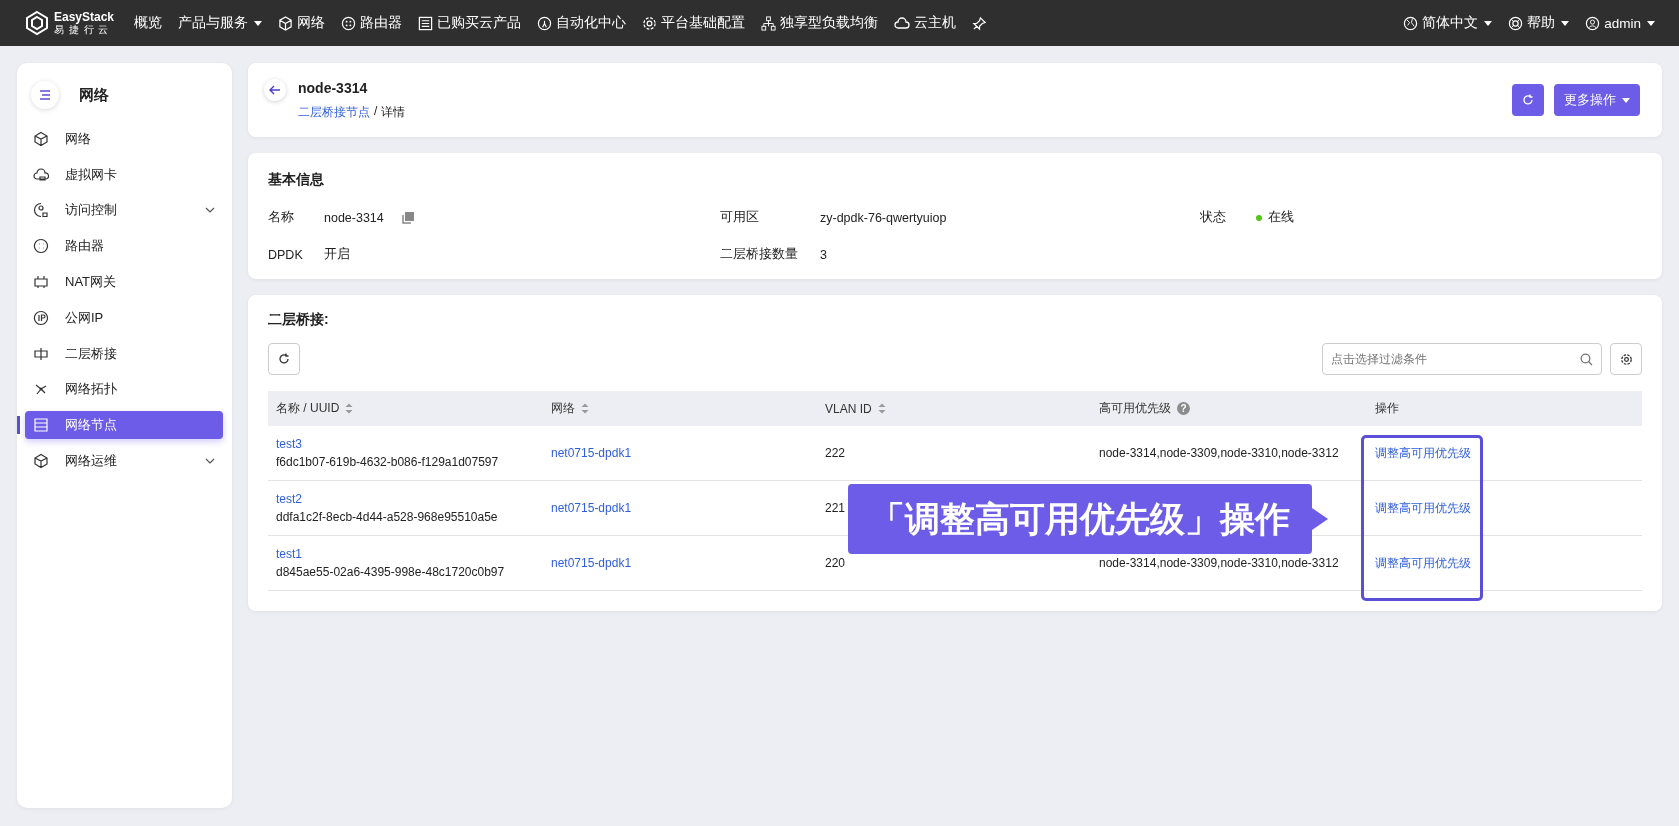 This screenshot has width=1679, height=826. I want to click on field-value: 在线, so click(1281, 217).